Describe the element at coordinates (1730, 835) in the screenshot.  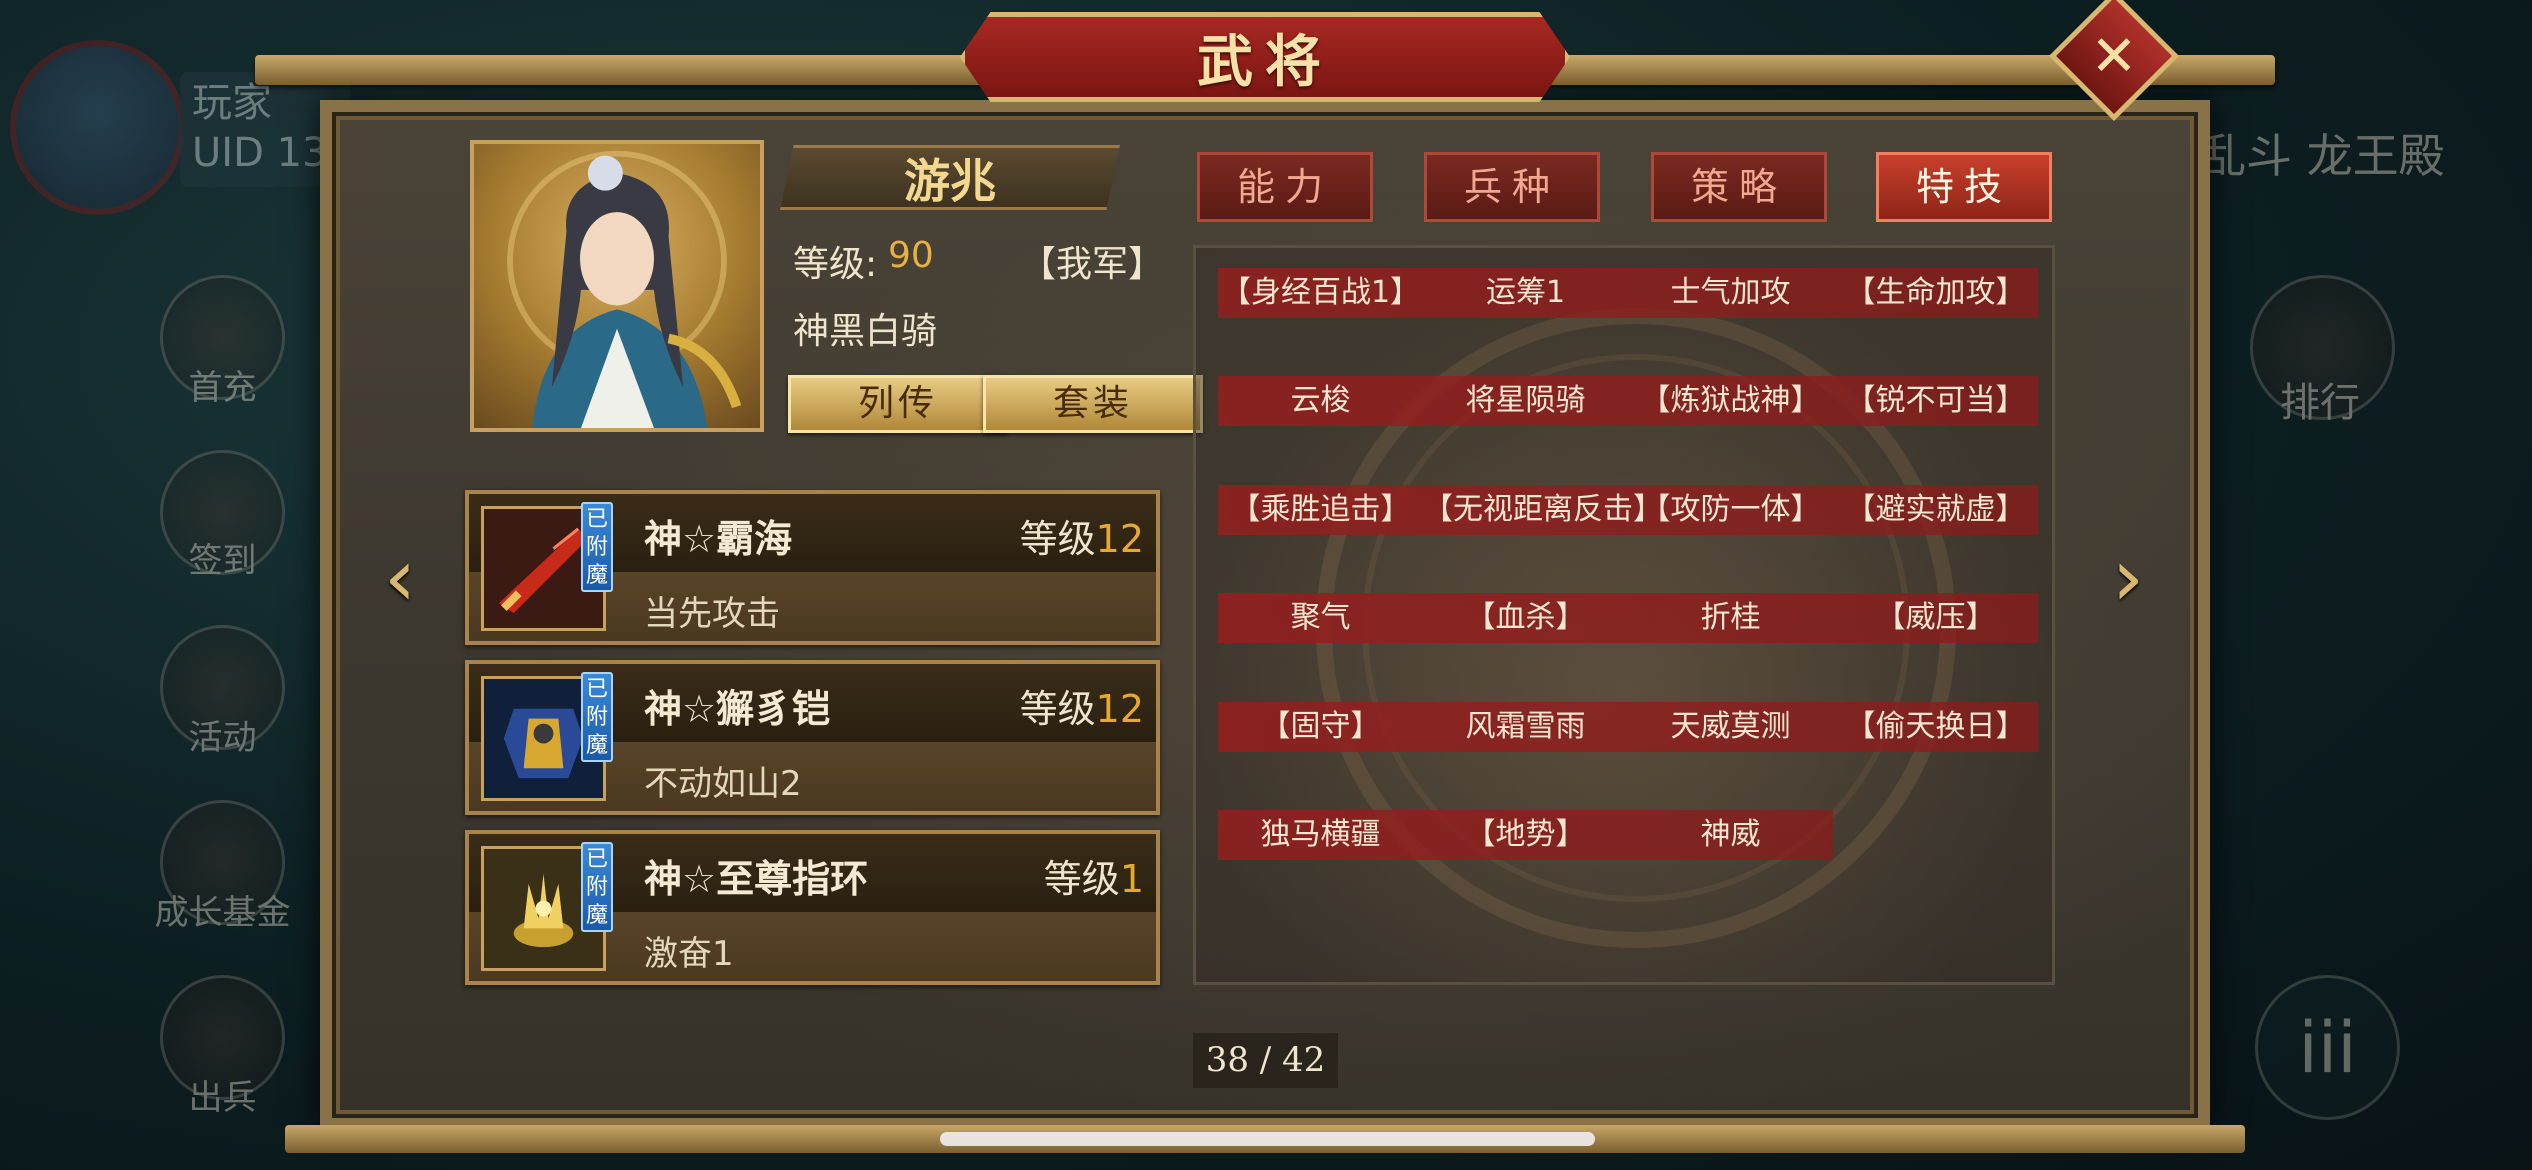
I see `skill-item: 神威` at that location.